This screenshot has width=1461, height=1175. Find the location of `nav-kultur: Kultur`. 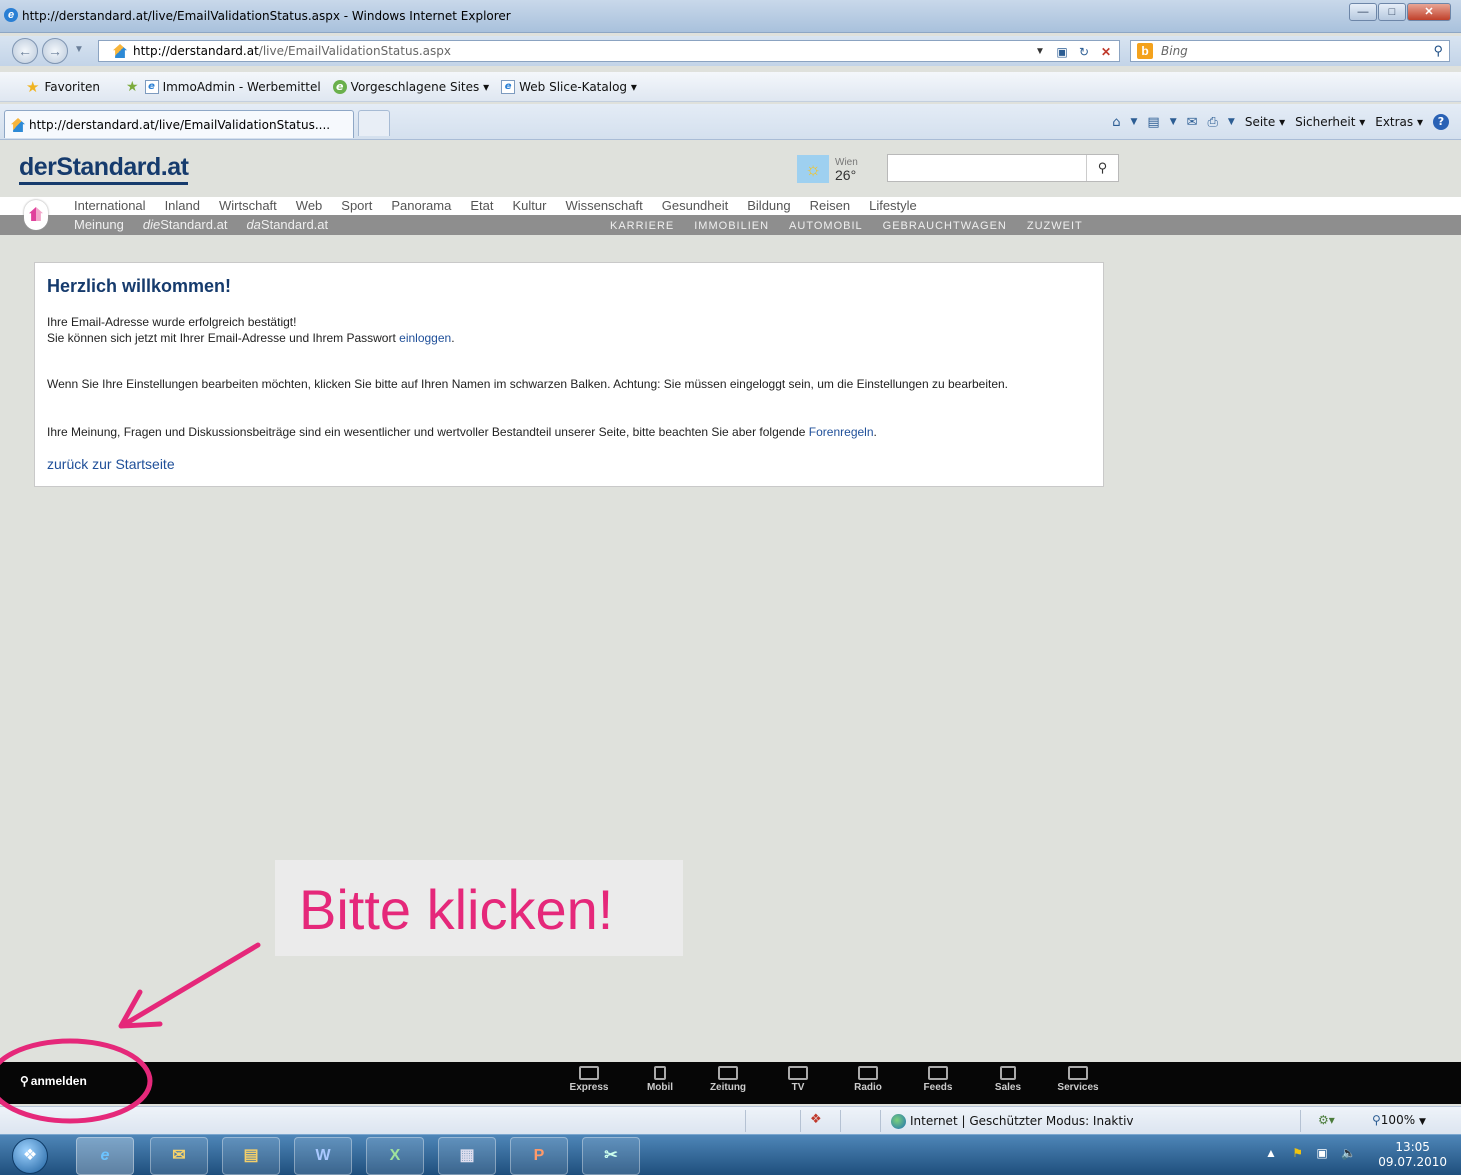

nav-kultur: Kultur is located at coordinates (529, 205).